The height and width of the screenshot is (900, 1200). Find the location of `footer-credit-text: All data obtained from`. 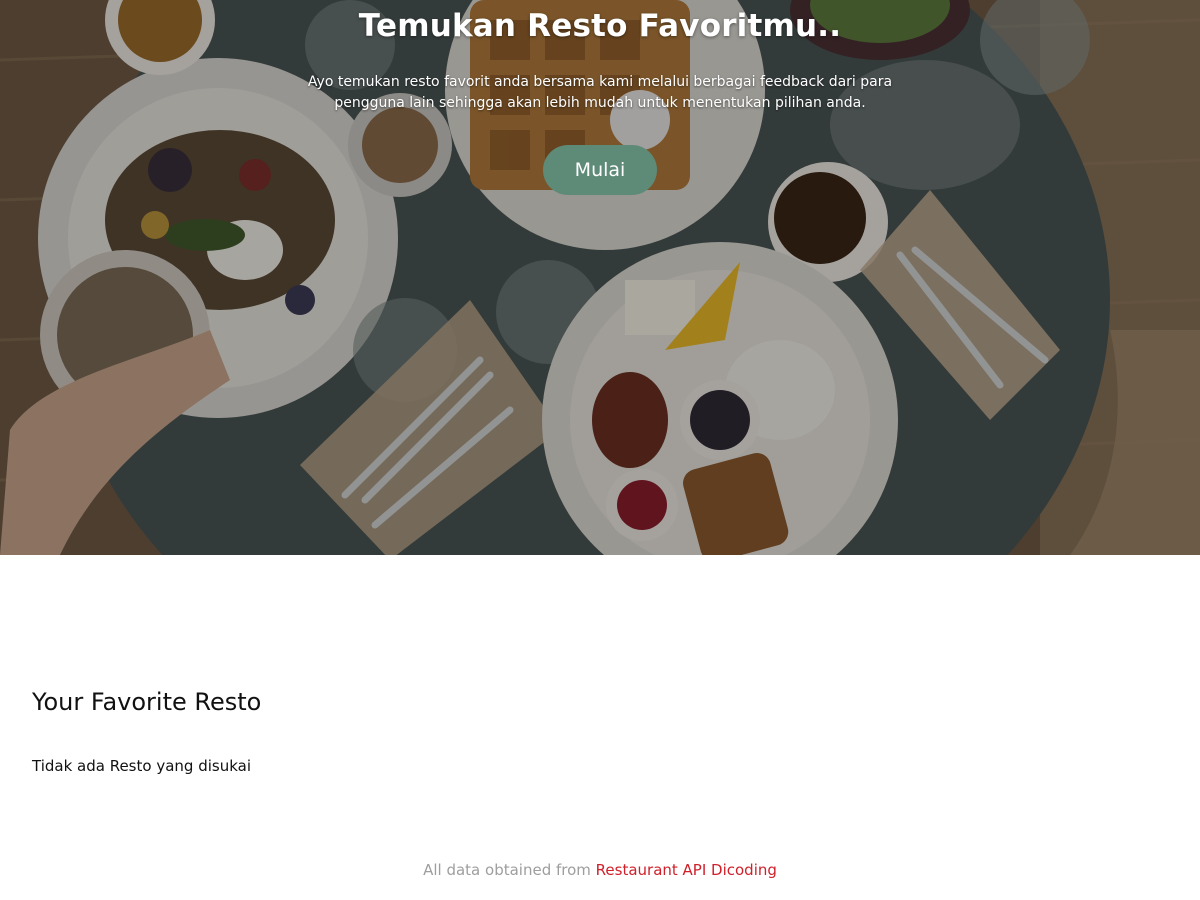

footer-credit-text: All data obtained from is located at coordinates (509, 870).